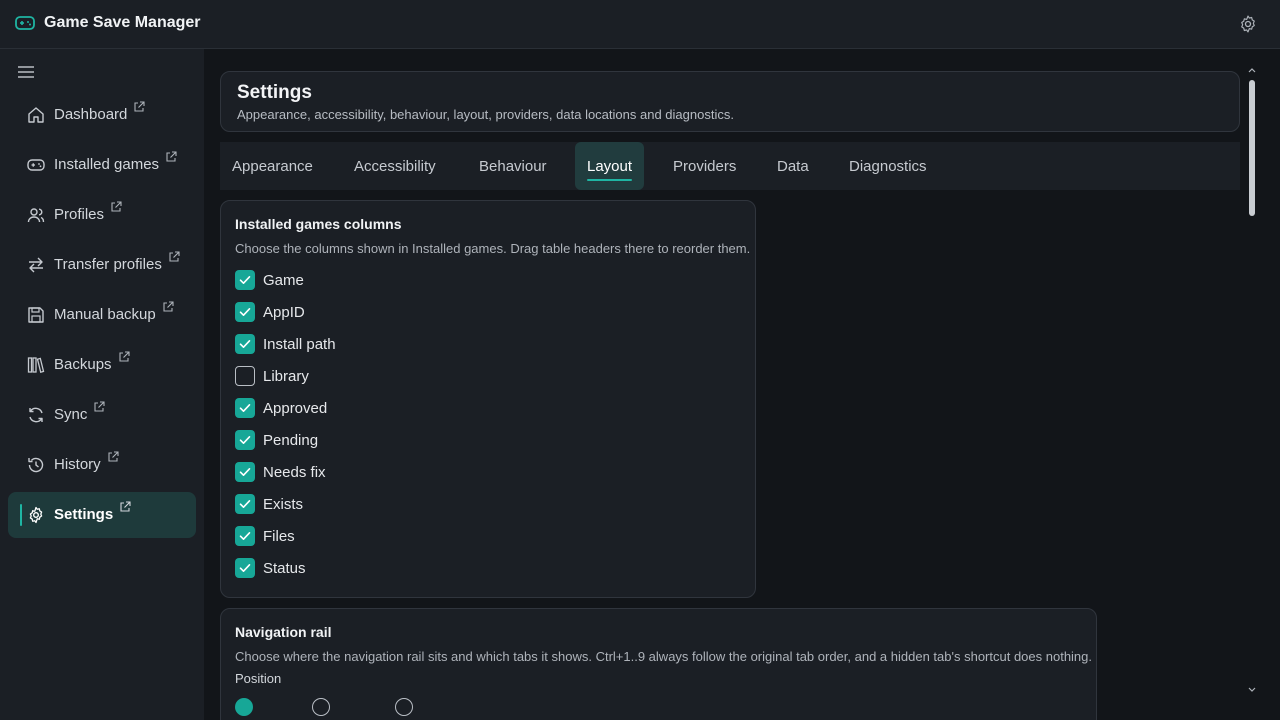 This screenshot has width=1280, height=720. I want to click on sidebar-item-label: Transfer profiles, so click(108, 264).